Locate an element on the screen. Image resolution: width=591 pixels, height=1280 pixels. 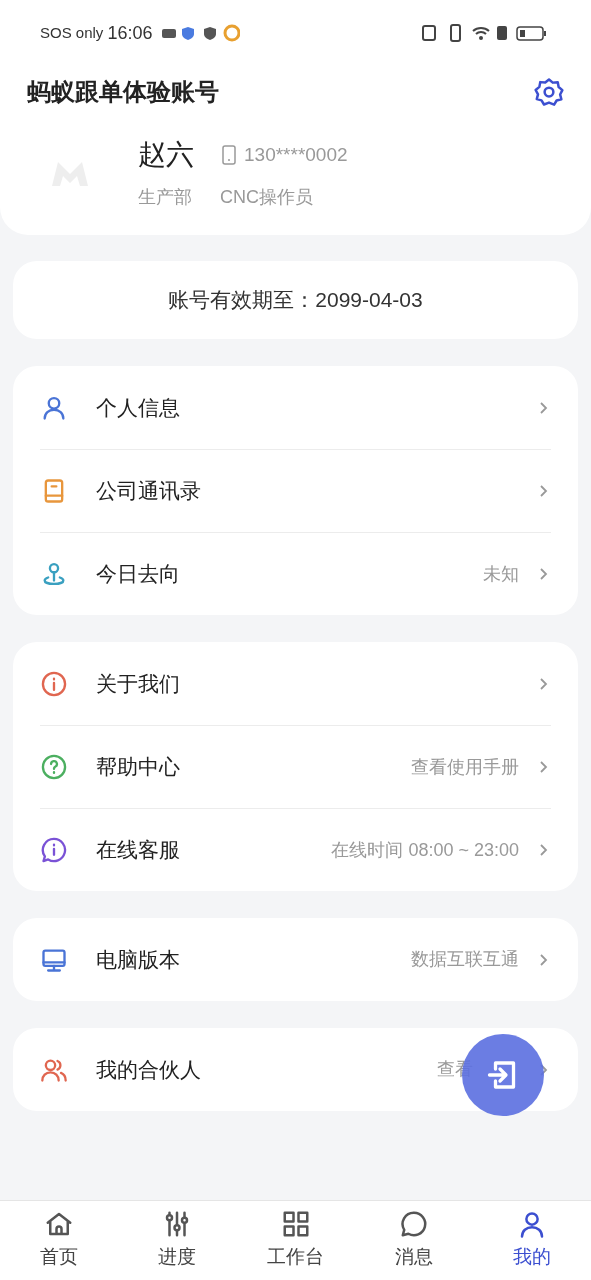
nav-tab: 消息 is located at coordinates (413, 1240).